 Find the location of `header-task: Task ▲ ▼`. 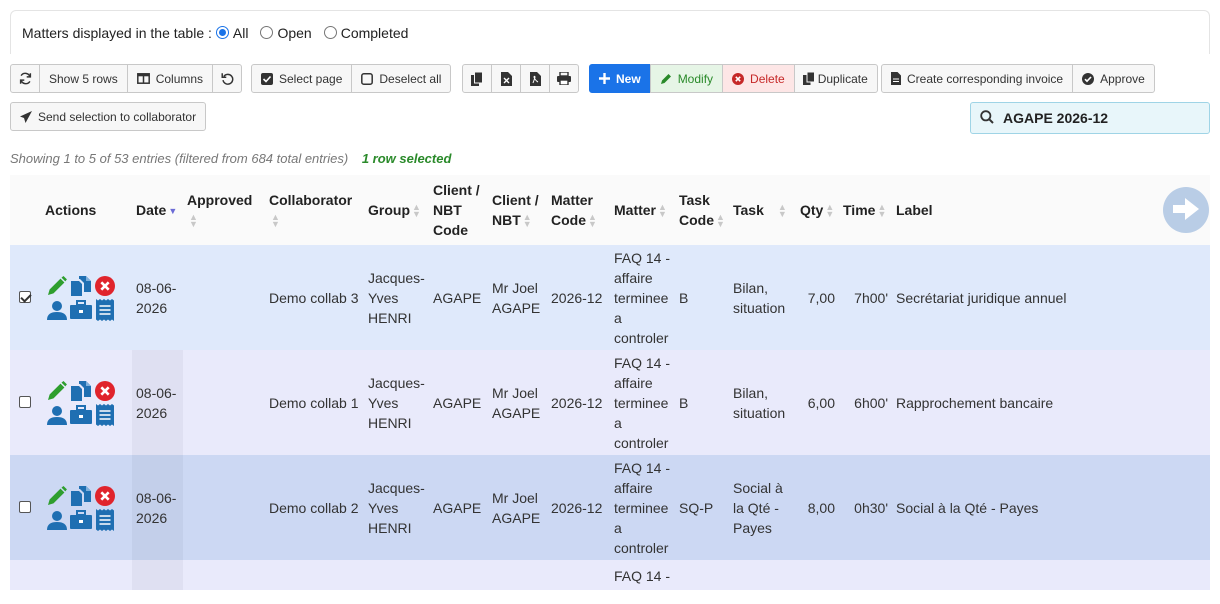

header-task: Task ▲ ▼ is located at coordinates (762, 210).